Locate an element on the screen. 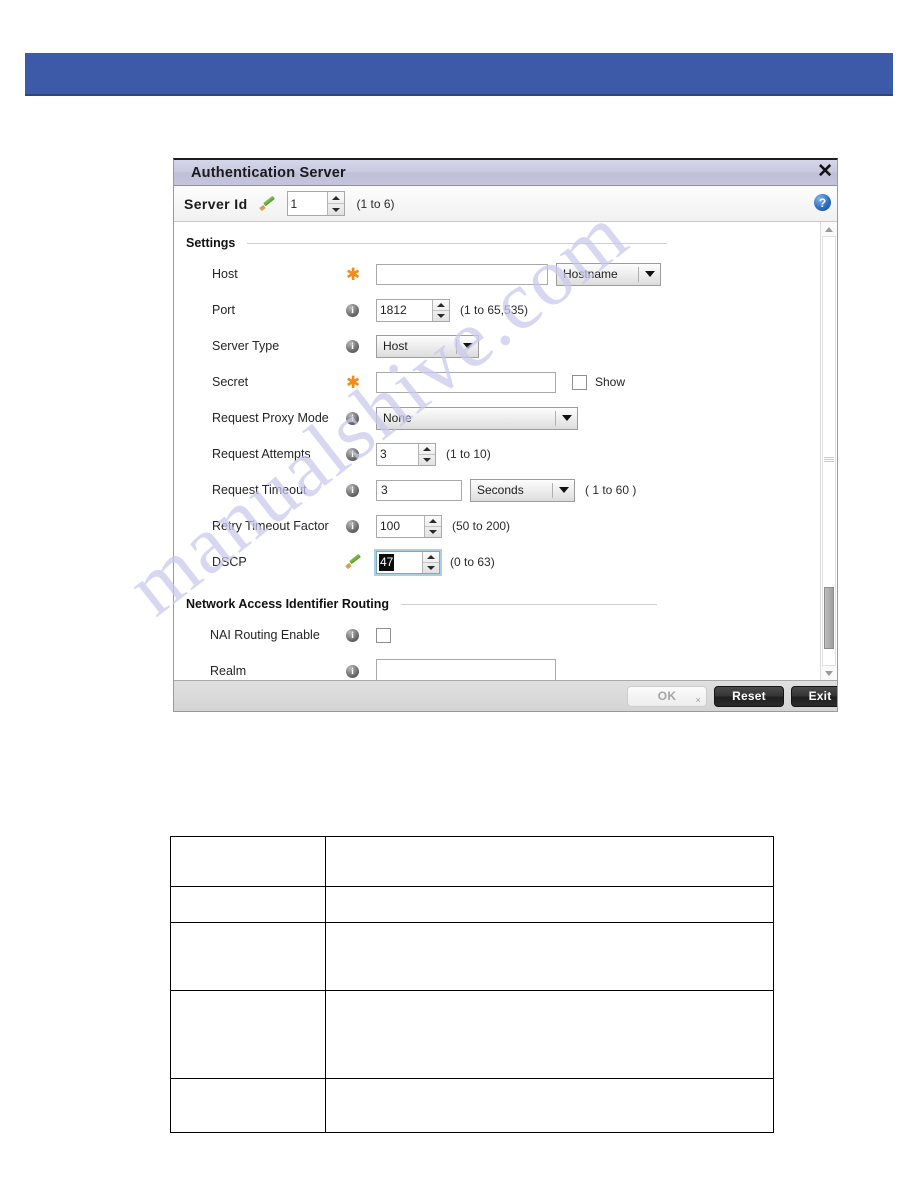 This screenshot has width=918, height=1188. field-row-secret: Secret ✱ Show is located at coordinates (511, 382).